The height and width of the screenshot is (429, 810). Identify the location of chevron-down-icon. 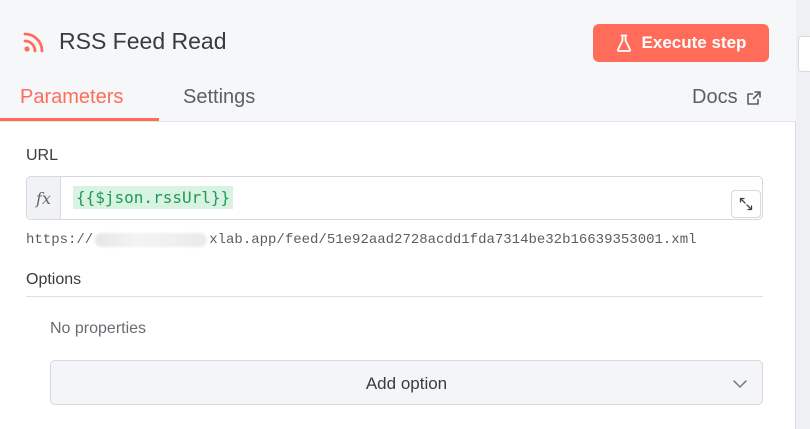
(740, 384).